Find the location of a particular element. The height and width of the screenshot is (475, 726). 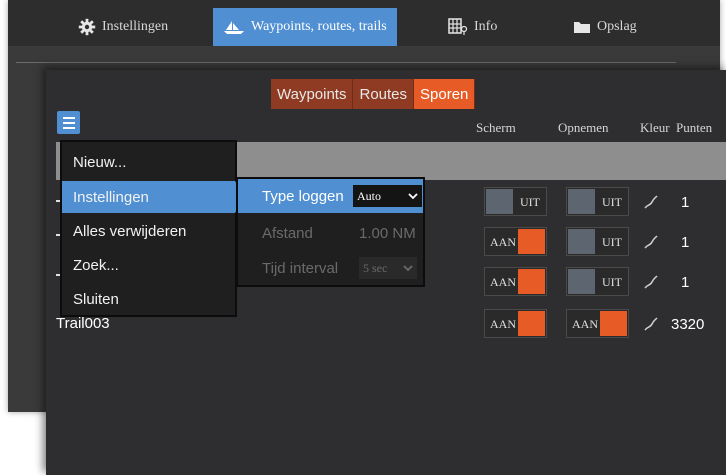

tab-info: Info is located at coordinates (472, 27).